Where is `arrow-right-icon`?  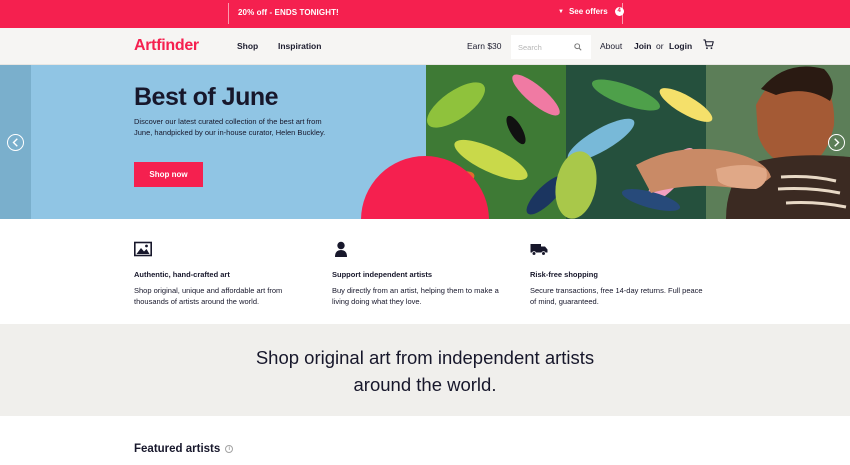 arrow-right-icon is located at coordinates (837, 142).